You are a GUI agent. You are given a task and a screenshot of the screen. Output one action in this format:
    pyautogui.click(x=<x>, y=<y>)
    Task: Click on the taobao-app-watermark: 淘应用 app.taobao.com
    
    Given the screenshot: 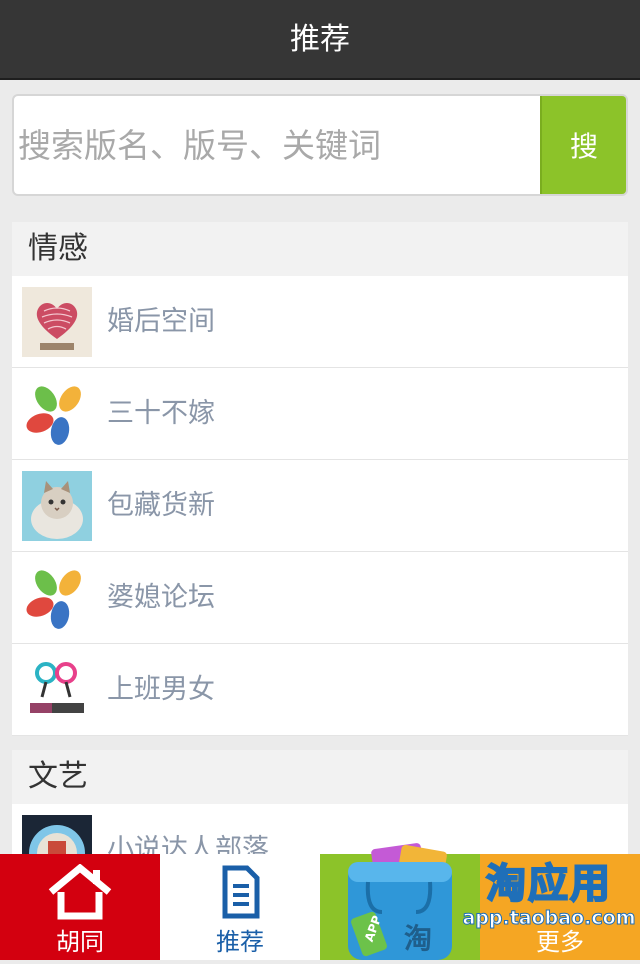 What is the action you would take?
    pyautogui.click(x=549, y=901)
    